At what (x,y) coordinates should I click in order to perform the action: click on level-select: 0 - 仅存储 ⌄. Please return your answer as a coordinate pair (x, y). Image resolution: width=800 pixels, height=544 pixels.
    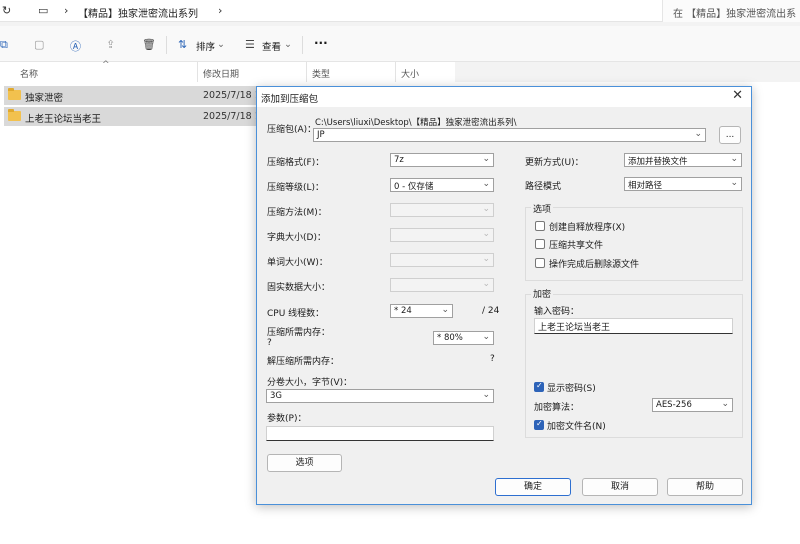
    Looking at the image, I should click on (442, 185).